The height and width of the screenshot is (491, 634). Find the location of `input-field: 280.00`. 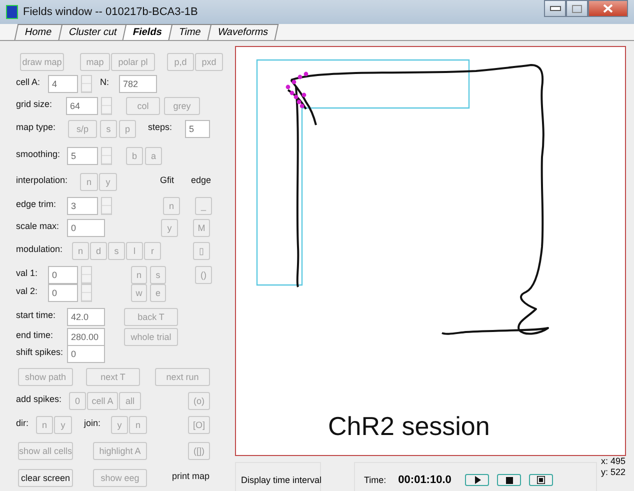

input-field: 280.00 is located at coordinates (86, 337).